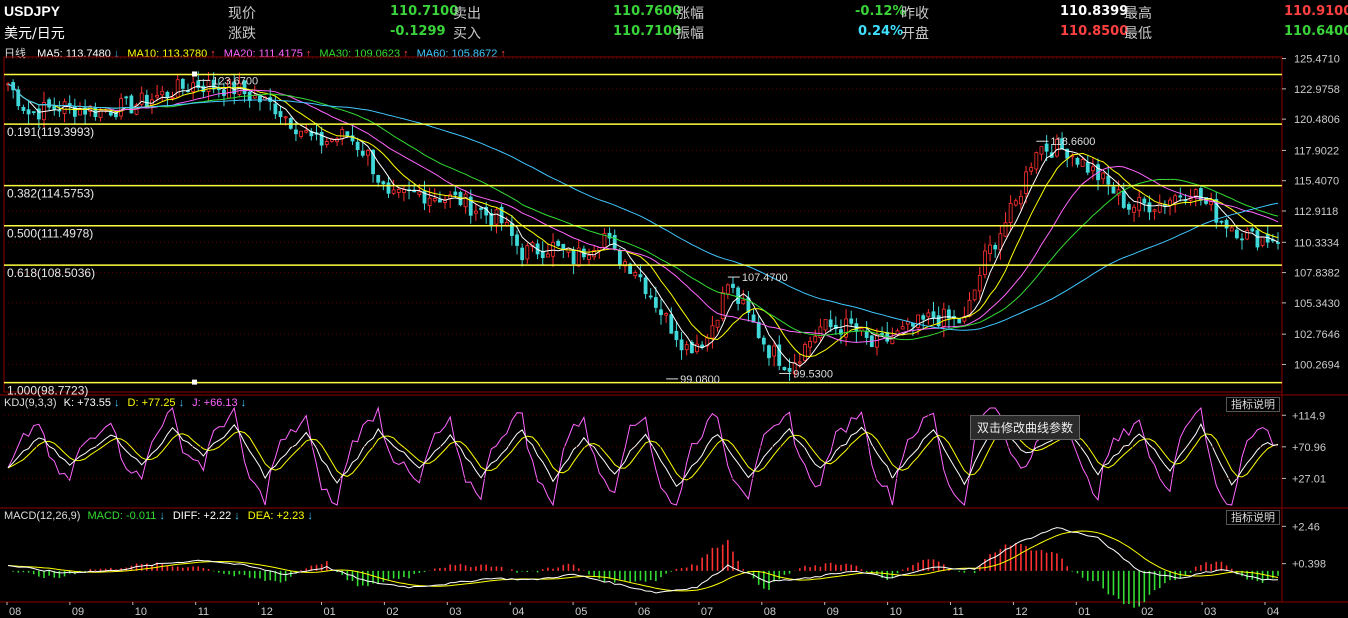  I want to click on price-axis-label: 107.8382, so click(1317, 274).